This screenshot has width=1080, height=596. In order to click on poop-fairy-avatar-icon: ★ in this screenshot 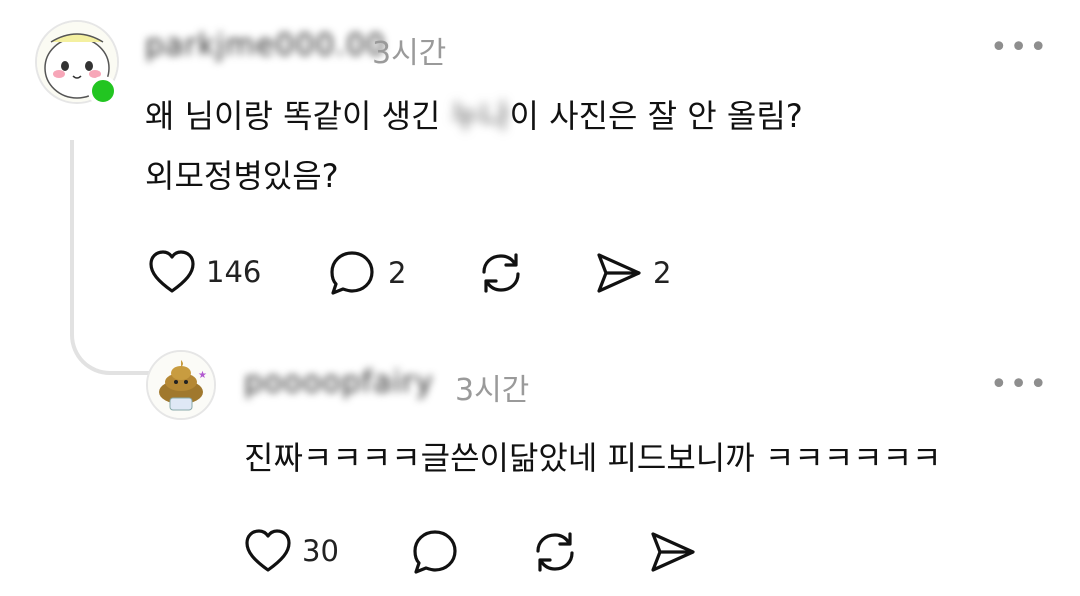, I will do `click(181, 385)`.